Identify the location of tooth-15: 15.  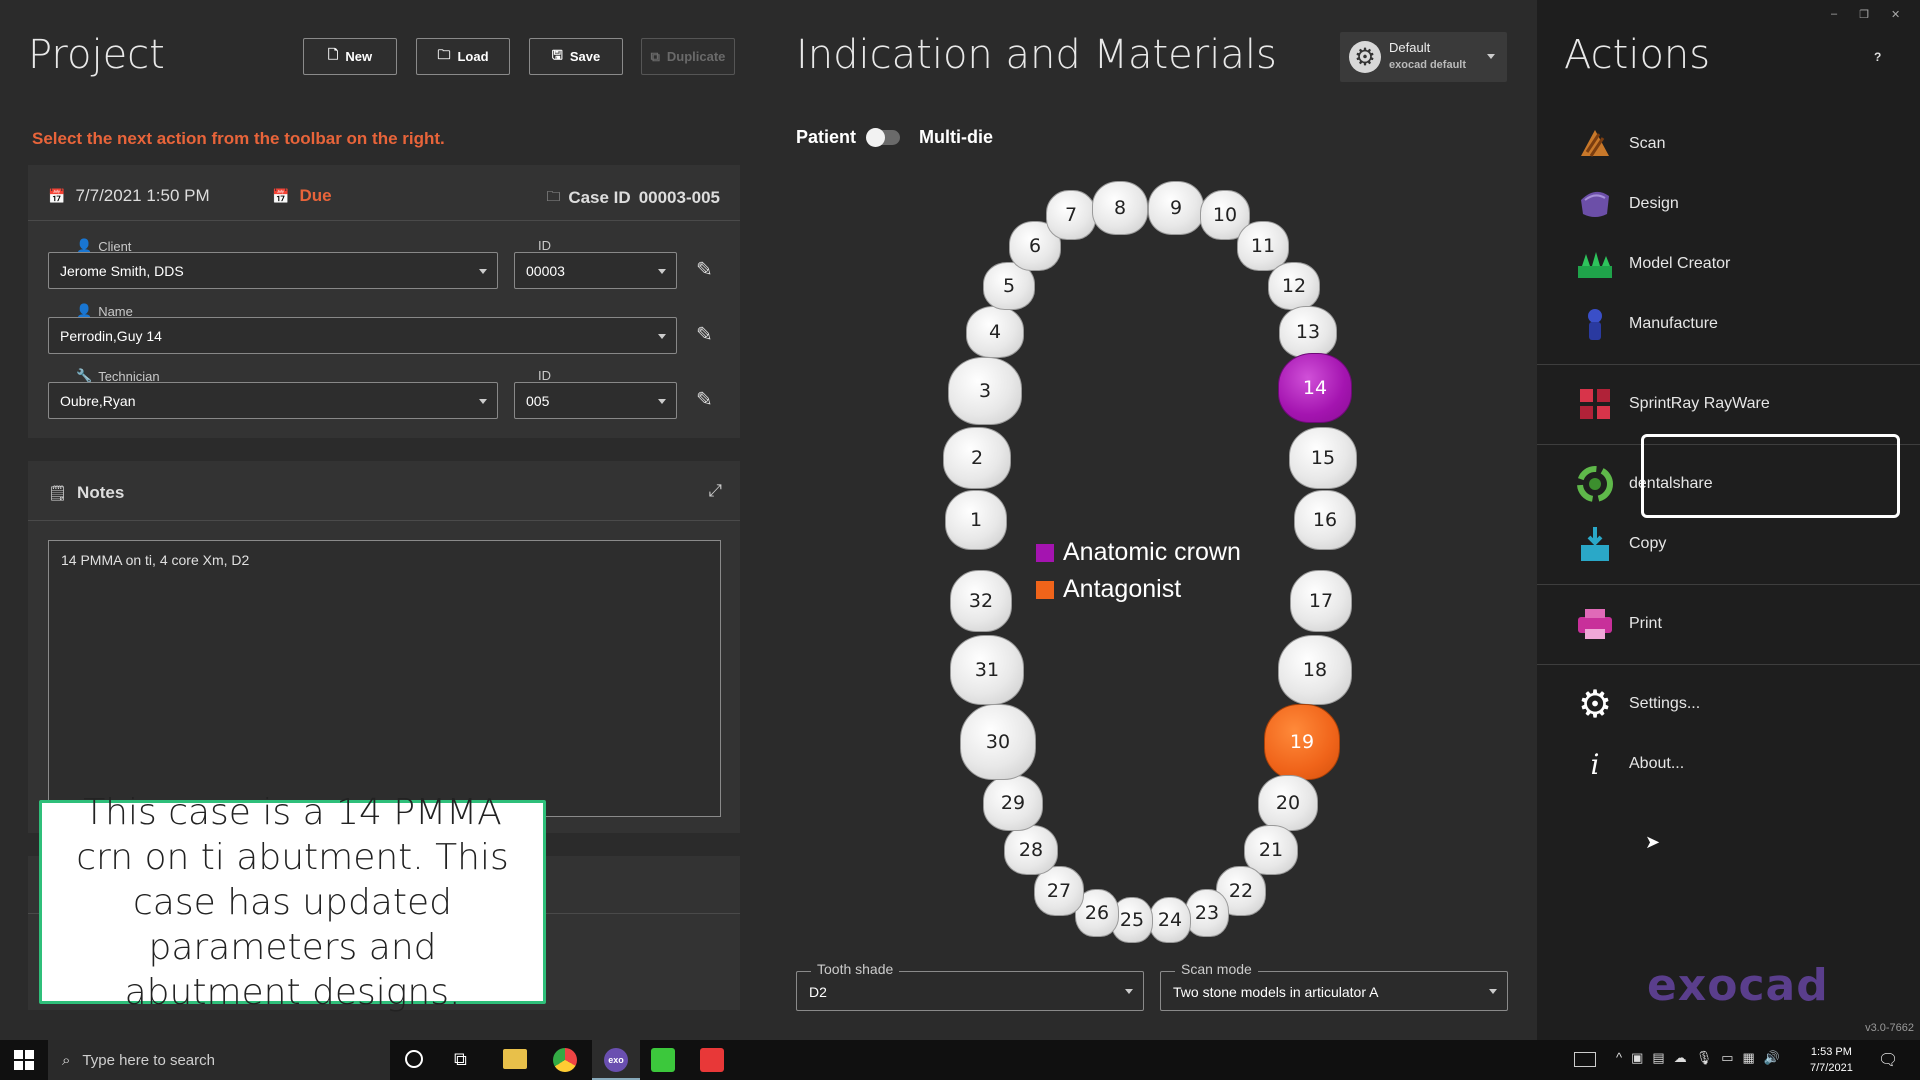
(1323, 458).